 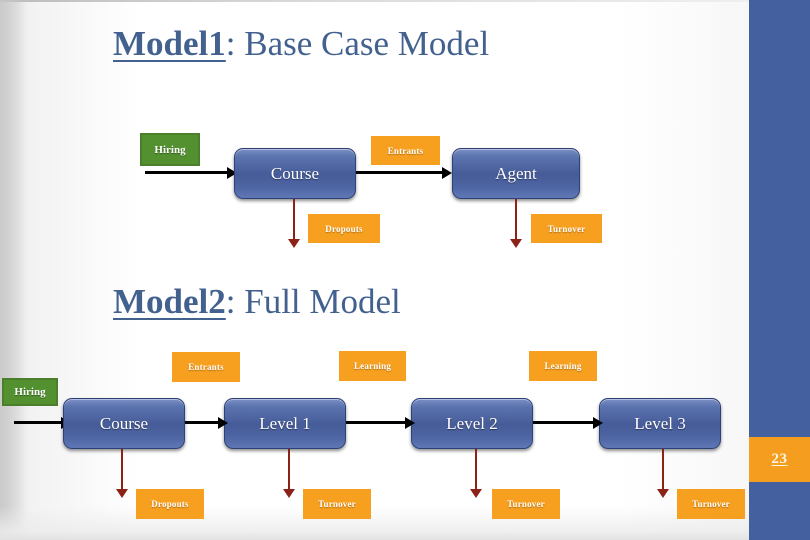 What do you see at coordinates (663, 473) in the screenshot?
I see `model2-arrow-level-3-turnover` at bounding box center [663, 473].